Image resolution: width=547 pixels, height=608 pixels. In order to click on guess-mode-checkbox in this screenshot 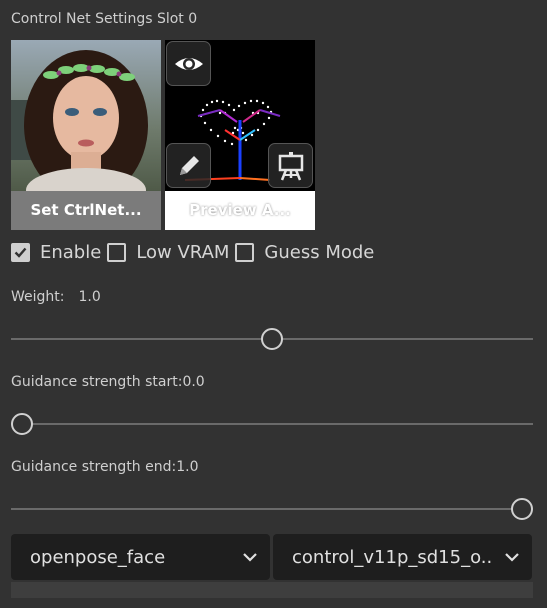, I will do `click(245, 252)`.